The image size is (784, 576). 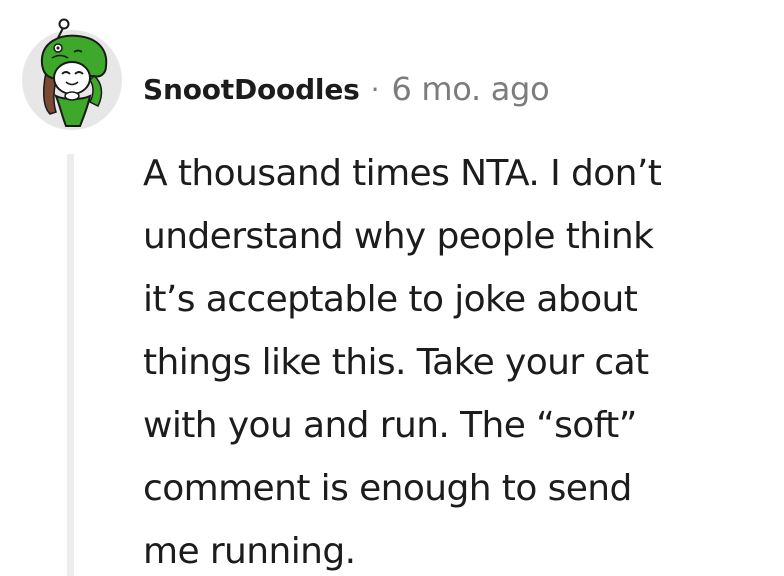 What do you see at coordinates (390, 425) in the screenshot?
I see `comment-text-line: with you and run. The “soft”` at bounding box center [390, 425].